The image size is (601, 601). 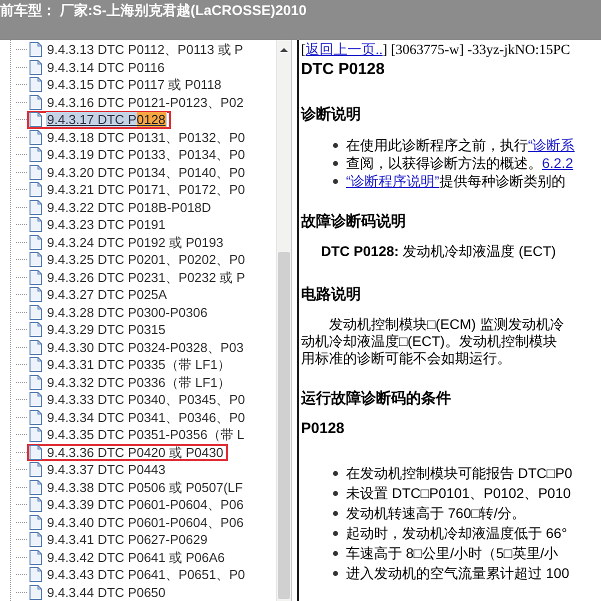 I want to click on tree-item: 9.4.3.34 DTC P0341、P0346、P0, so click(x=146, y=417).